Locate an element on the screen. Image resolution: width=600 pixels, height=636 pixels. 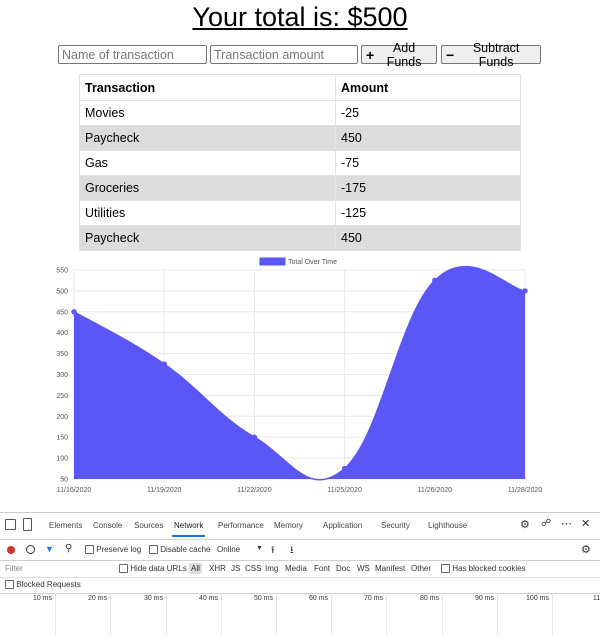
throttling-value: Online is located at coordinates (229, 549).